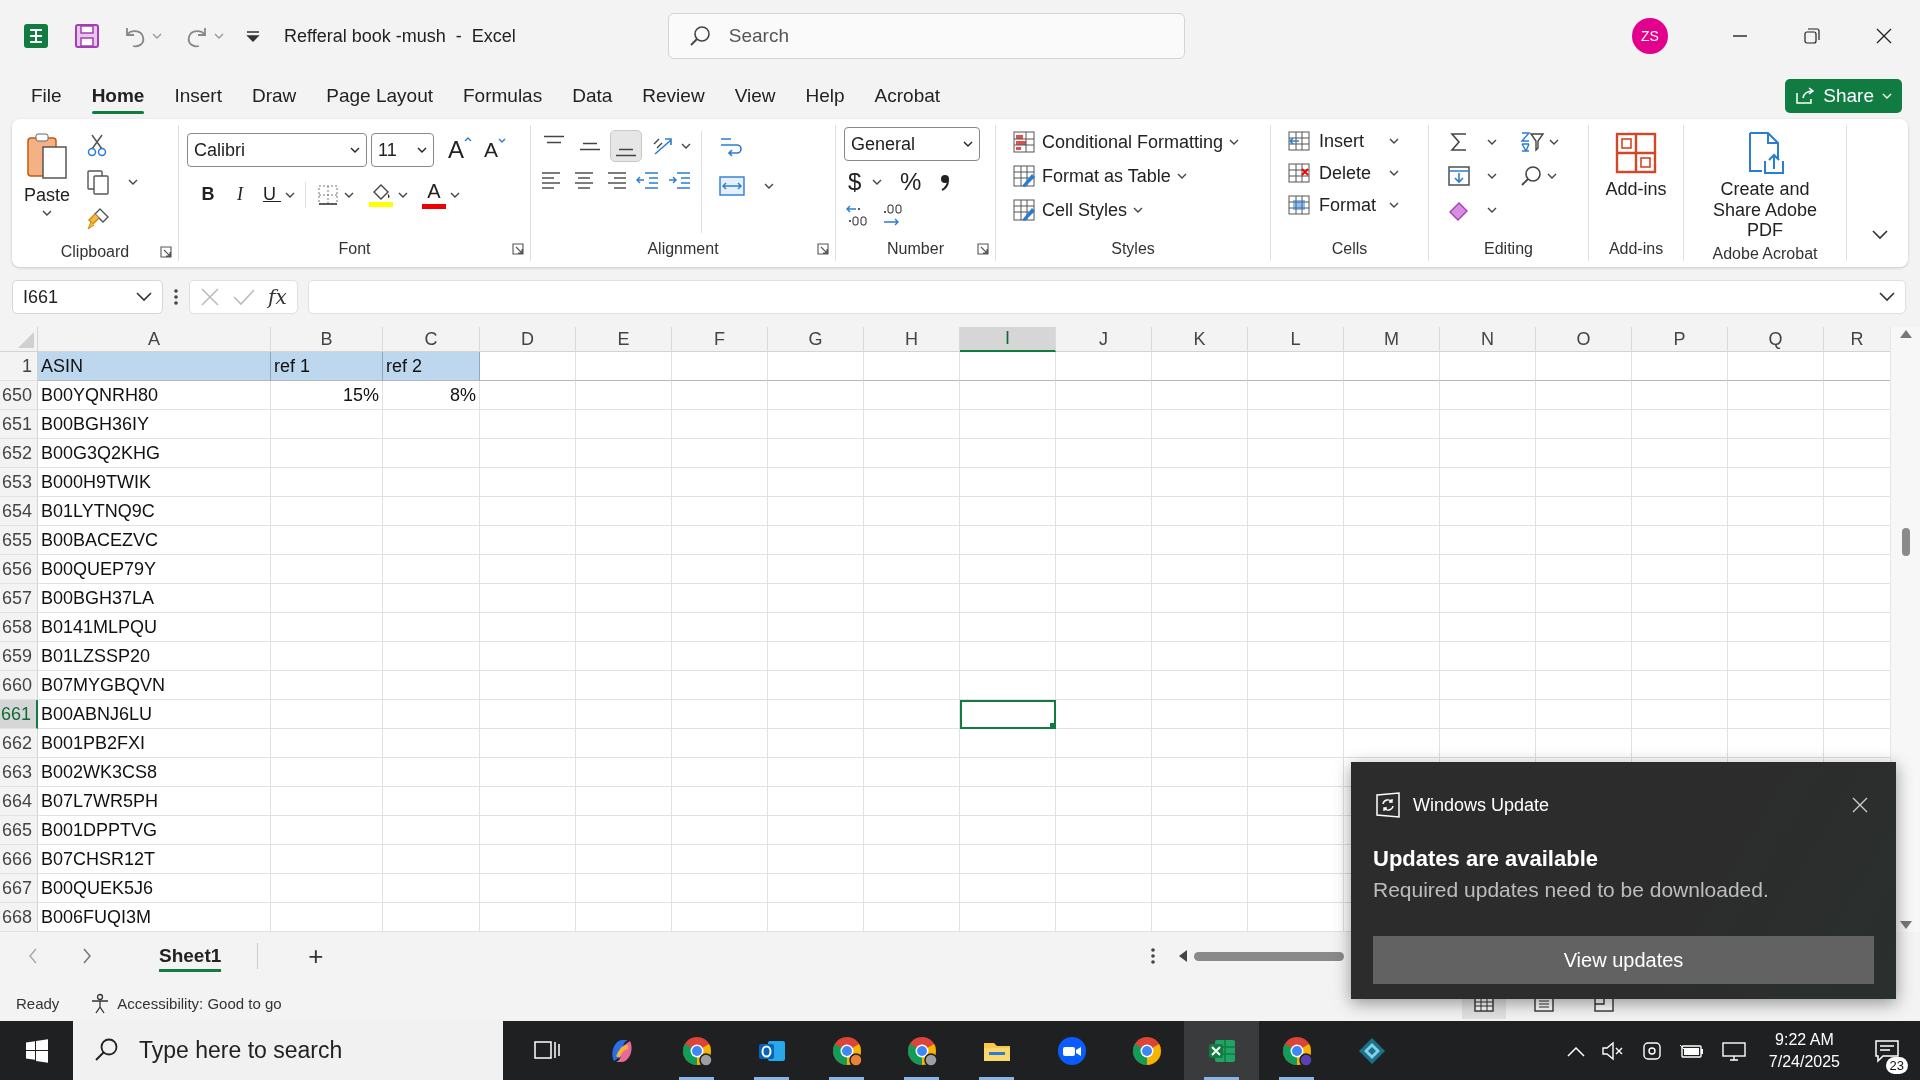  I want to click on vertical-scrollbar, so click(1905, 629).